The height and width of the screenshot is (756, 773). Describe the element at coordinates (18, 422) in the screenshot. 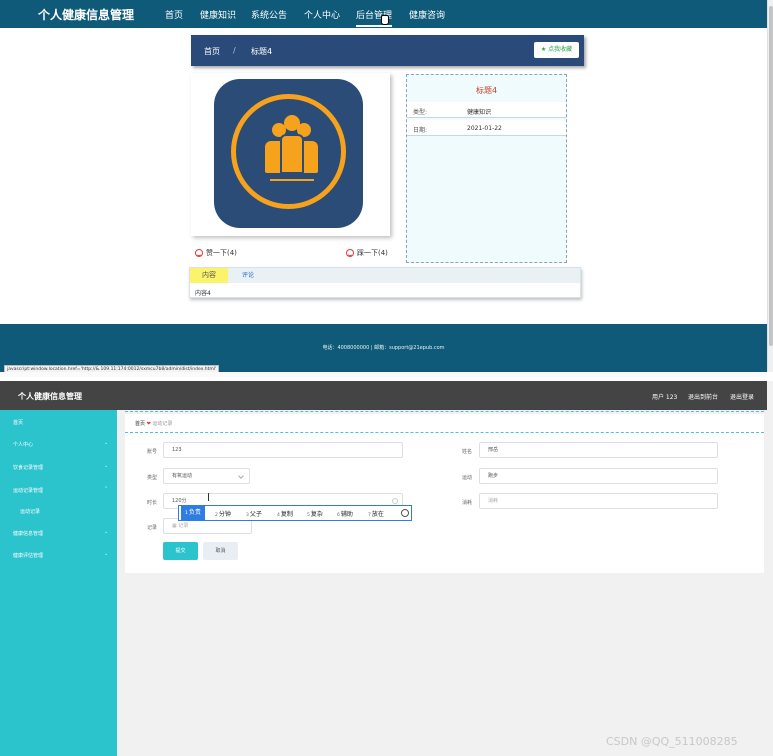

I see `sidebar-item-home: 首页` at that location.